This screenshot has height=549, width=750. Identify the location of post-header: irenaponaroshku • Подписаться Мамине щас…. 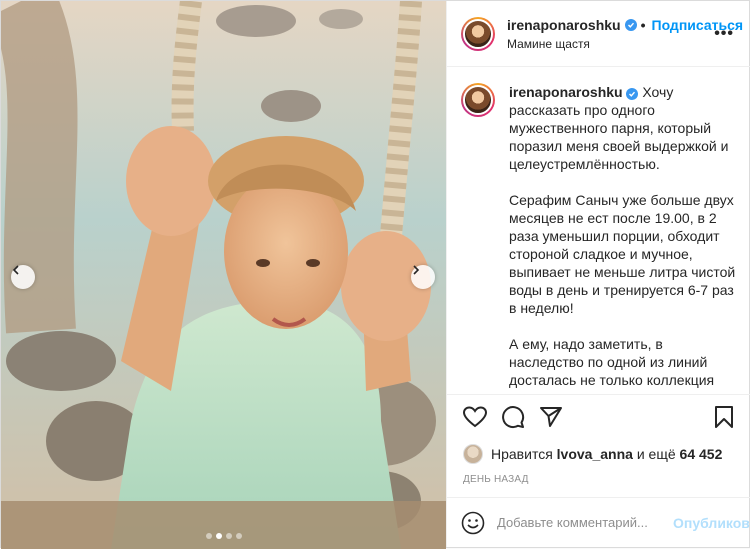
(598, 34).